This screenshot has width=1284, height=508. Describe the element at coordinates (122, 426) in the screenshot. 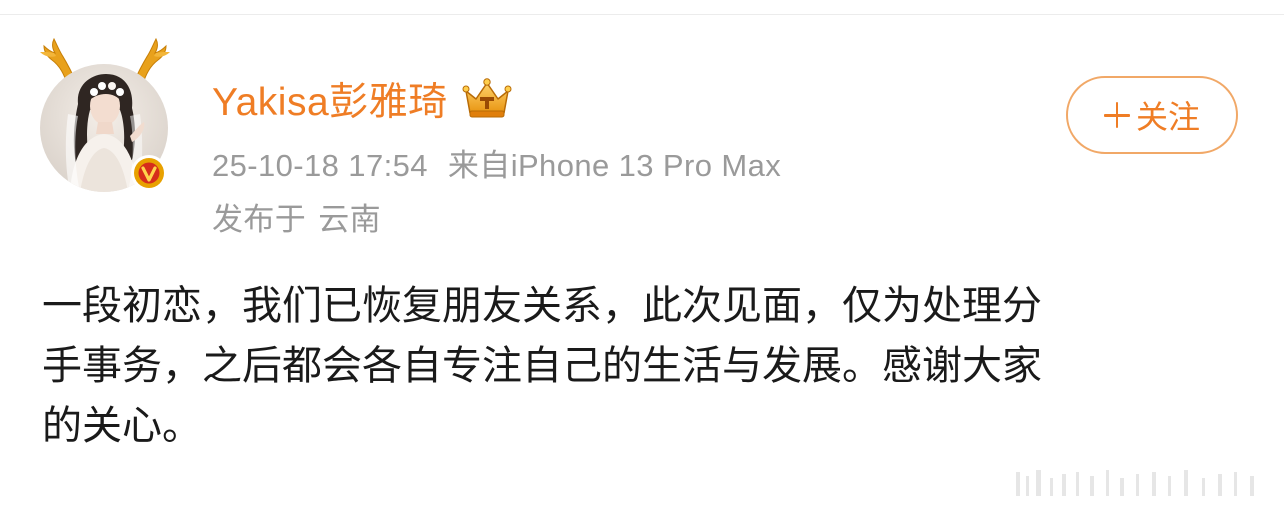

I see `post-body-line: 的关心。` at that location.